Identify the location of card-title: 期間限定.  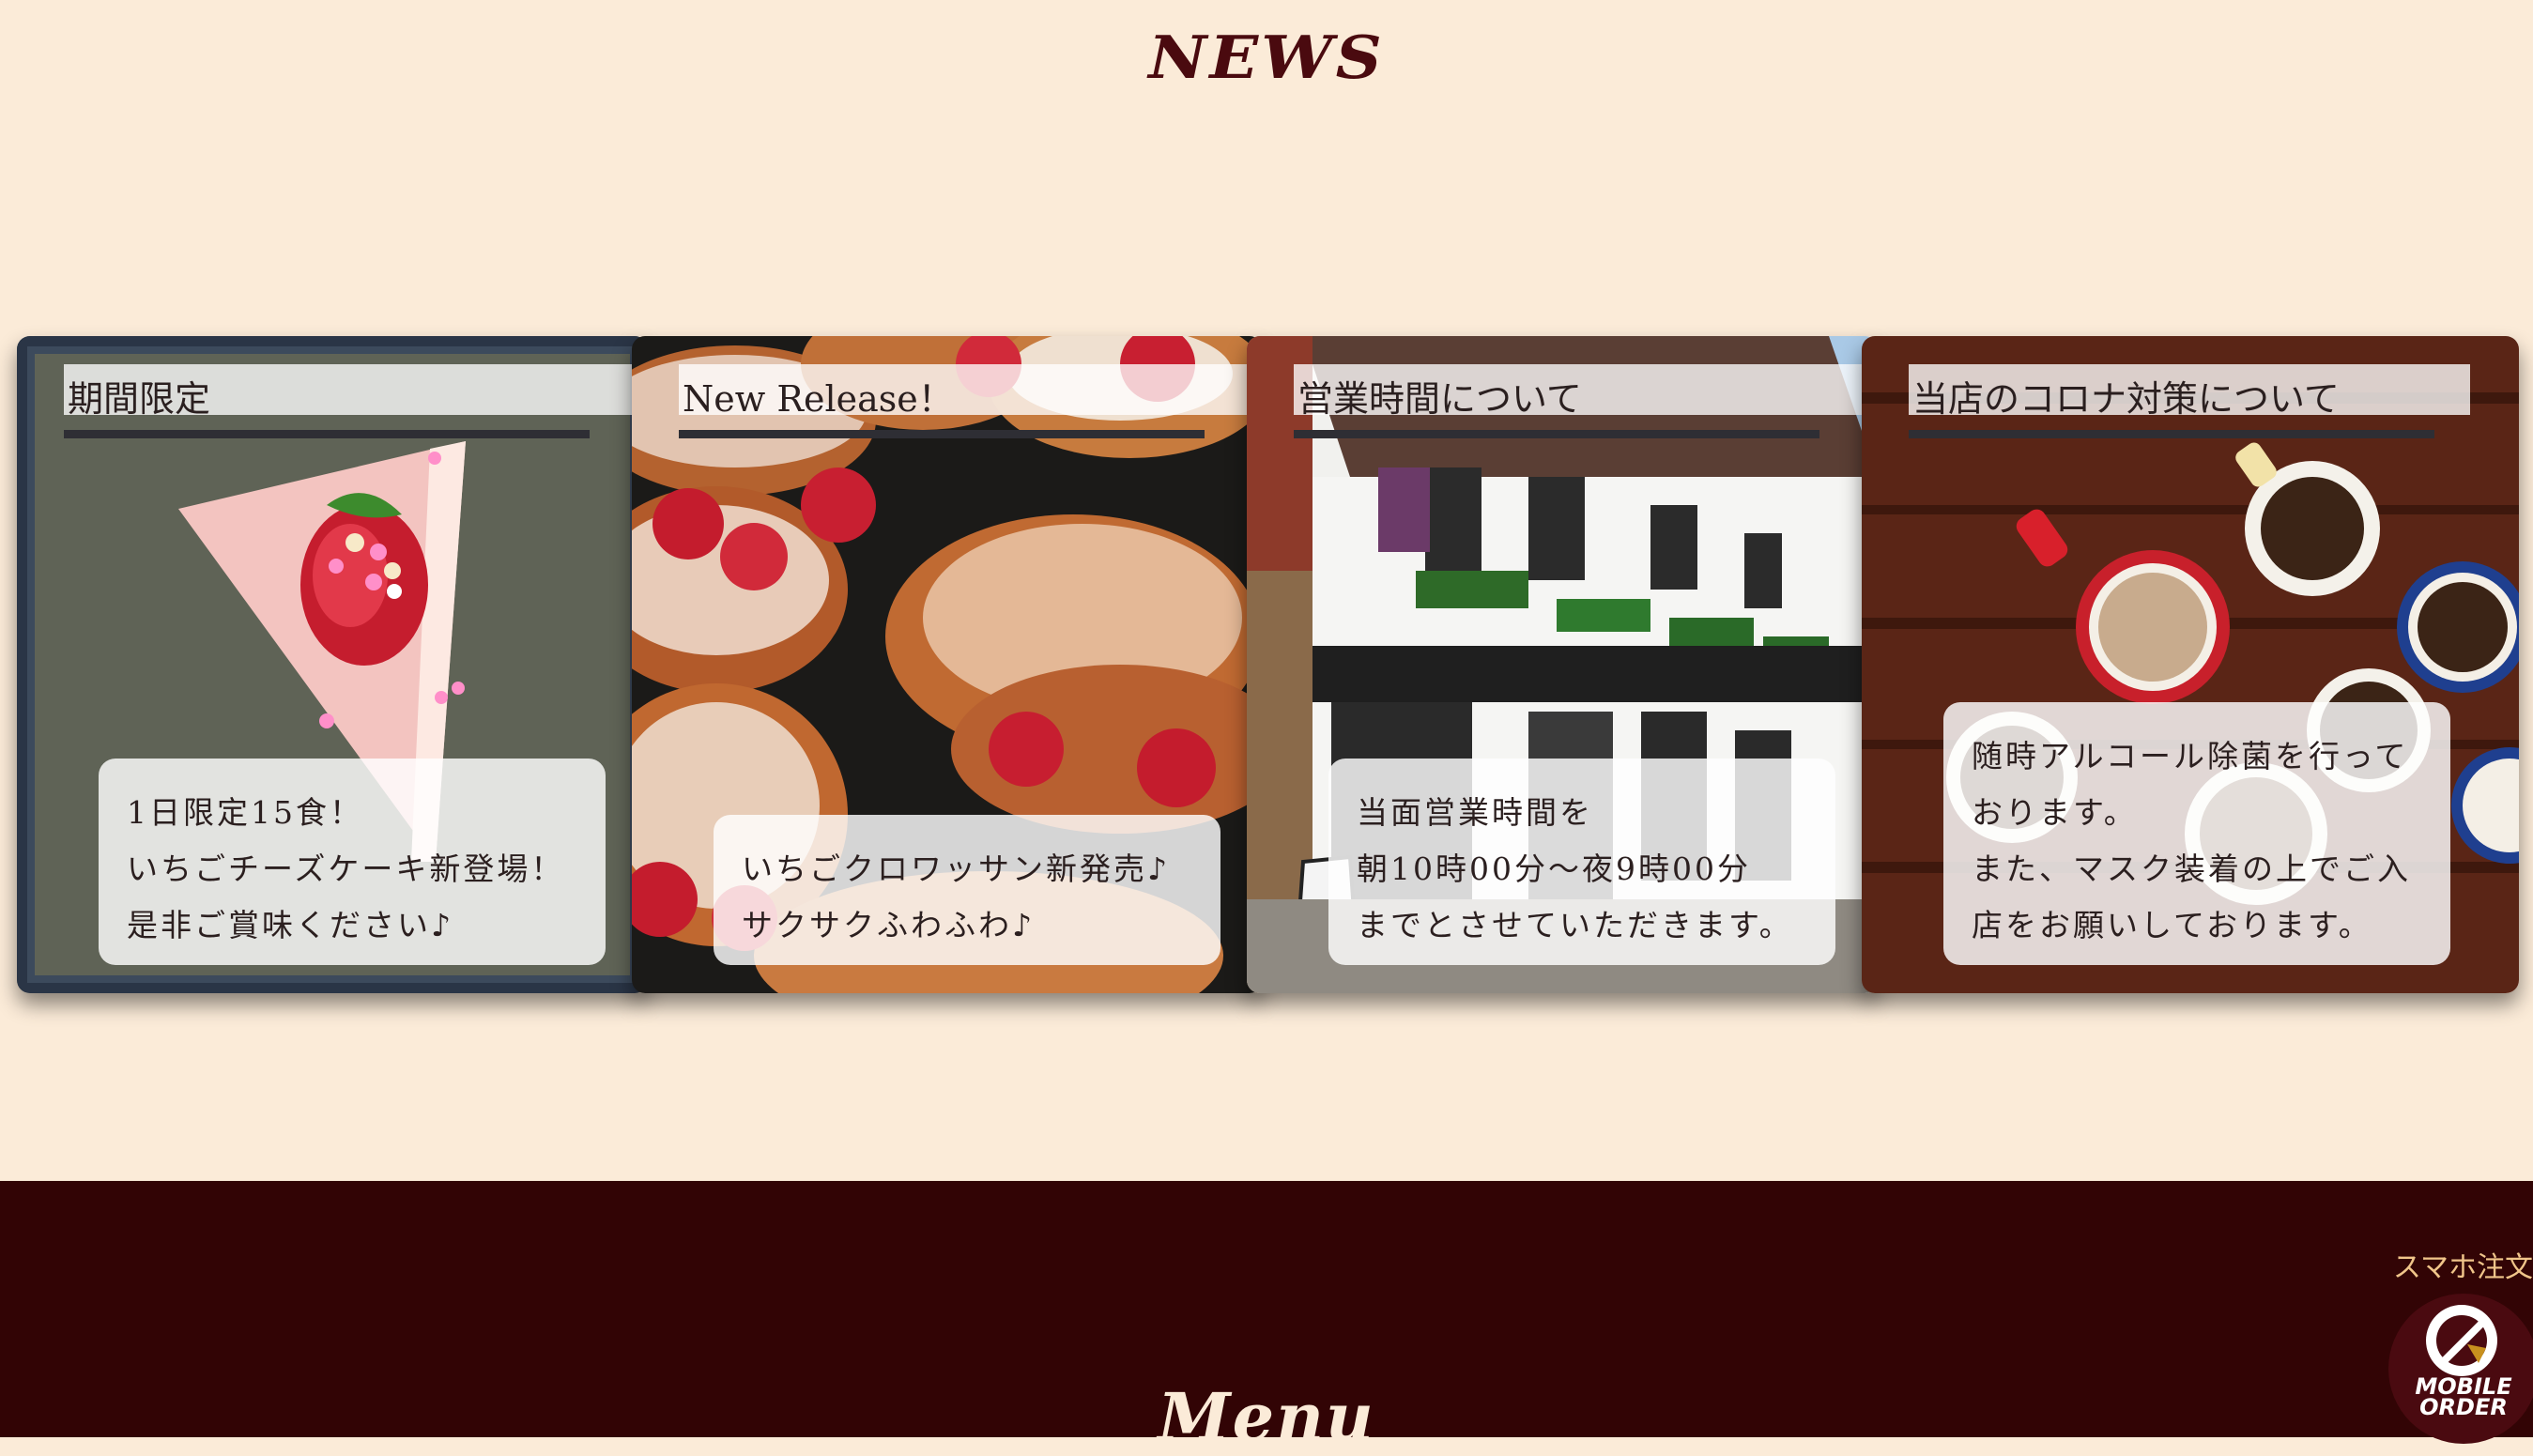
(140, 399).